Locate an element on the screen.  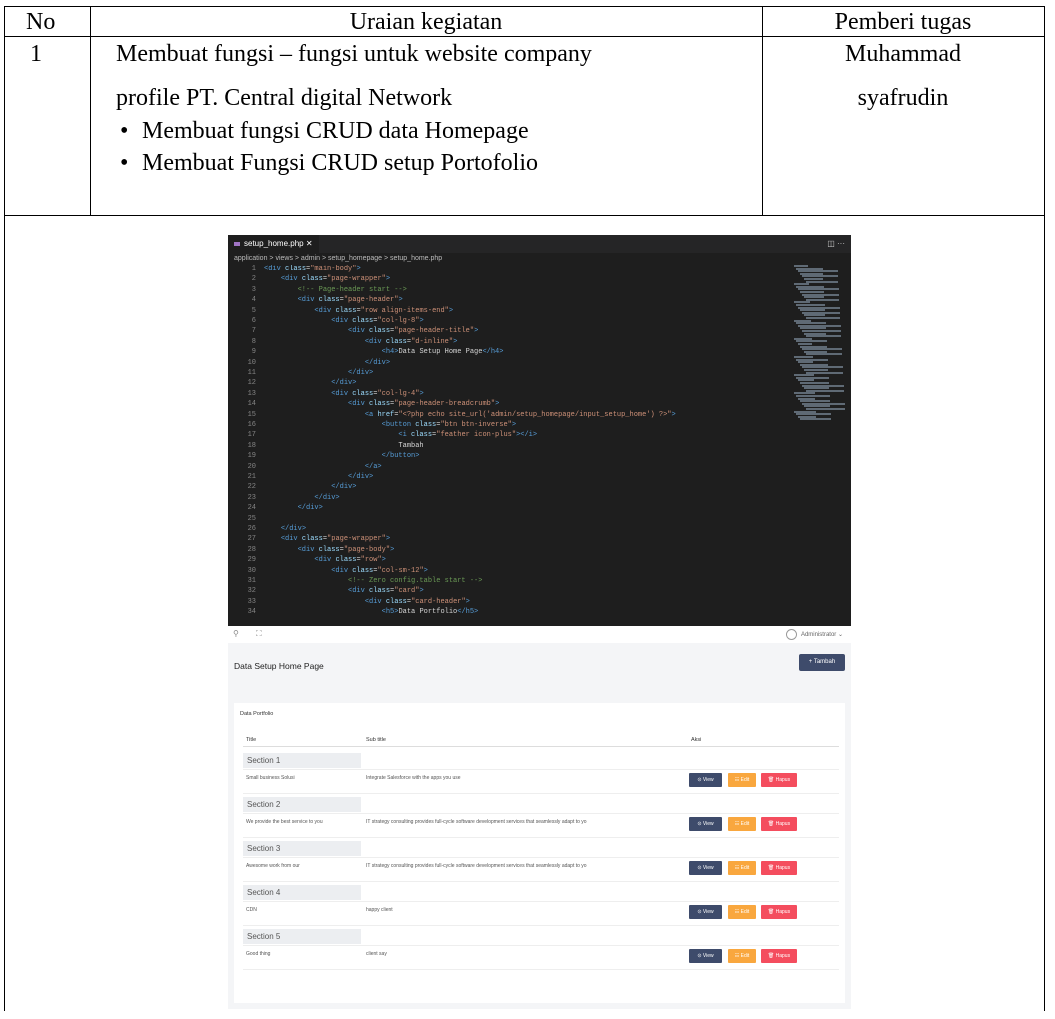
code-text: <div class="row"> is located at coordinates (350, 560).